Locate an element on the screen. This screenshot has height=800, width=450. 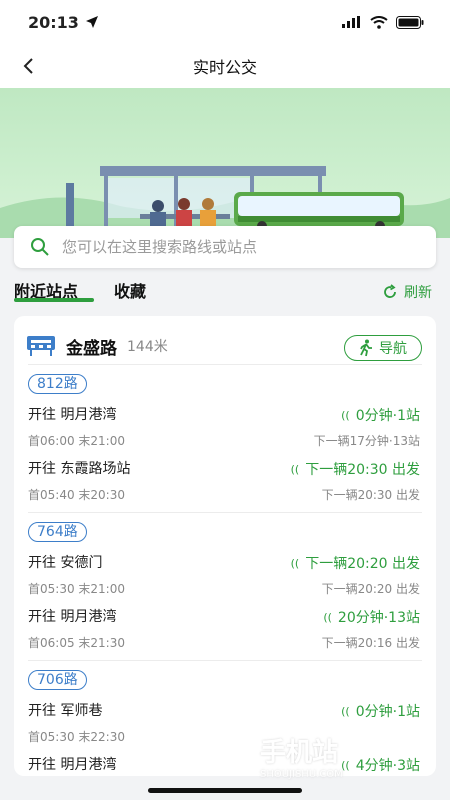
station-name: 金盛路 is located at coordinates (91, 348).